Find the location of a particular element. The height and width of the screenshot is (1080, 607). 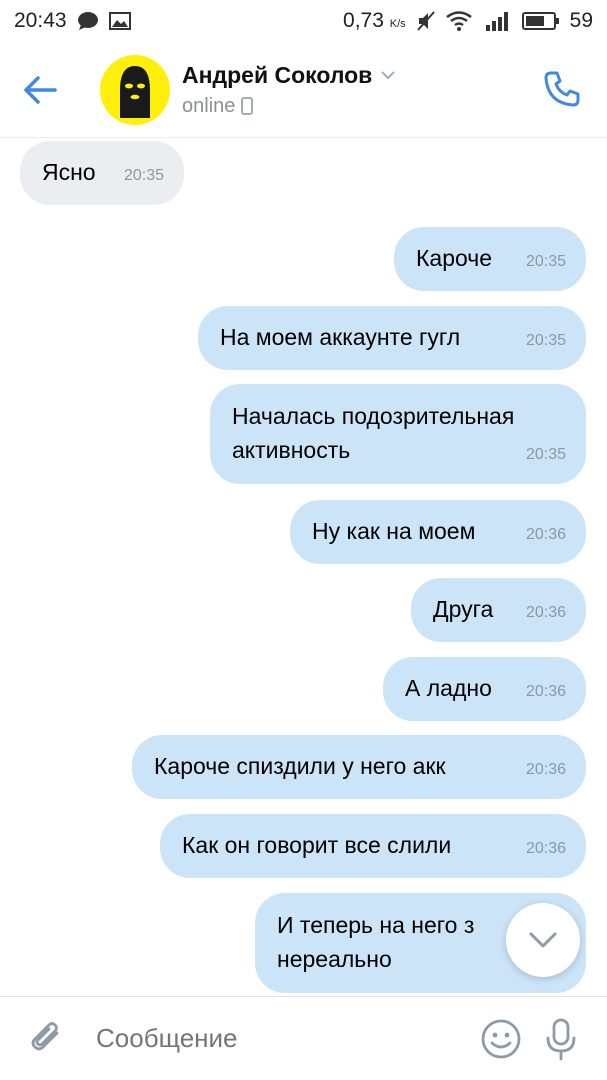

message-input is located at coordinates (276, 1038).